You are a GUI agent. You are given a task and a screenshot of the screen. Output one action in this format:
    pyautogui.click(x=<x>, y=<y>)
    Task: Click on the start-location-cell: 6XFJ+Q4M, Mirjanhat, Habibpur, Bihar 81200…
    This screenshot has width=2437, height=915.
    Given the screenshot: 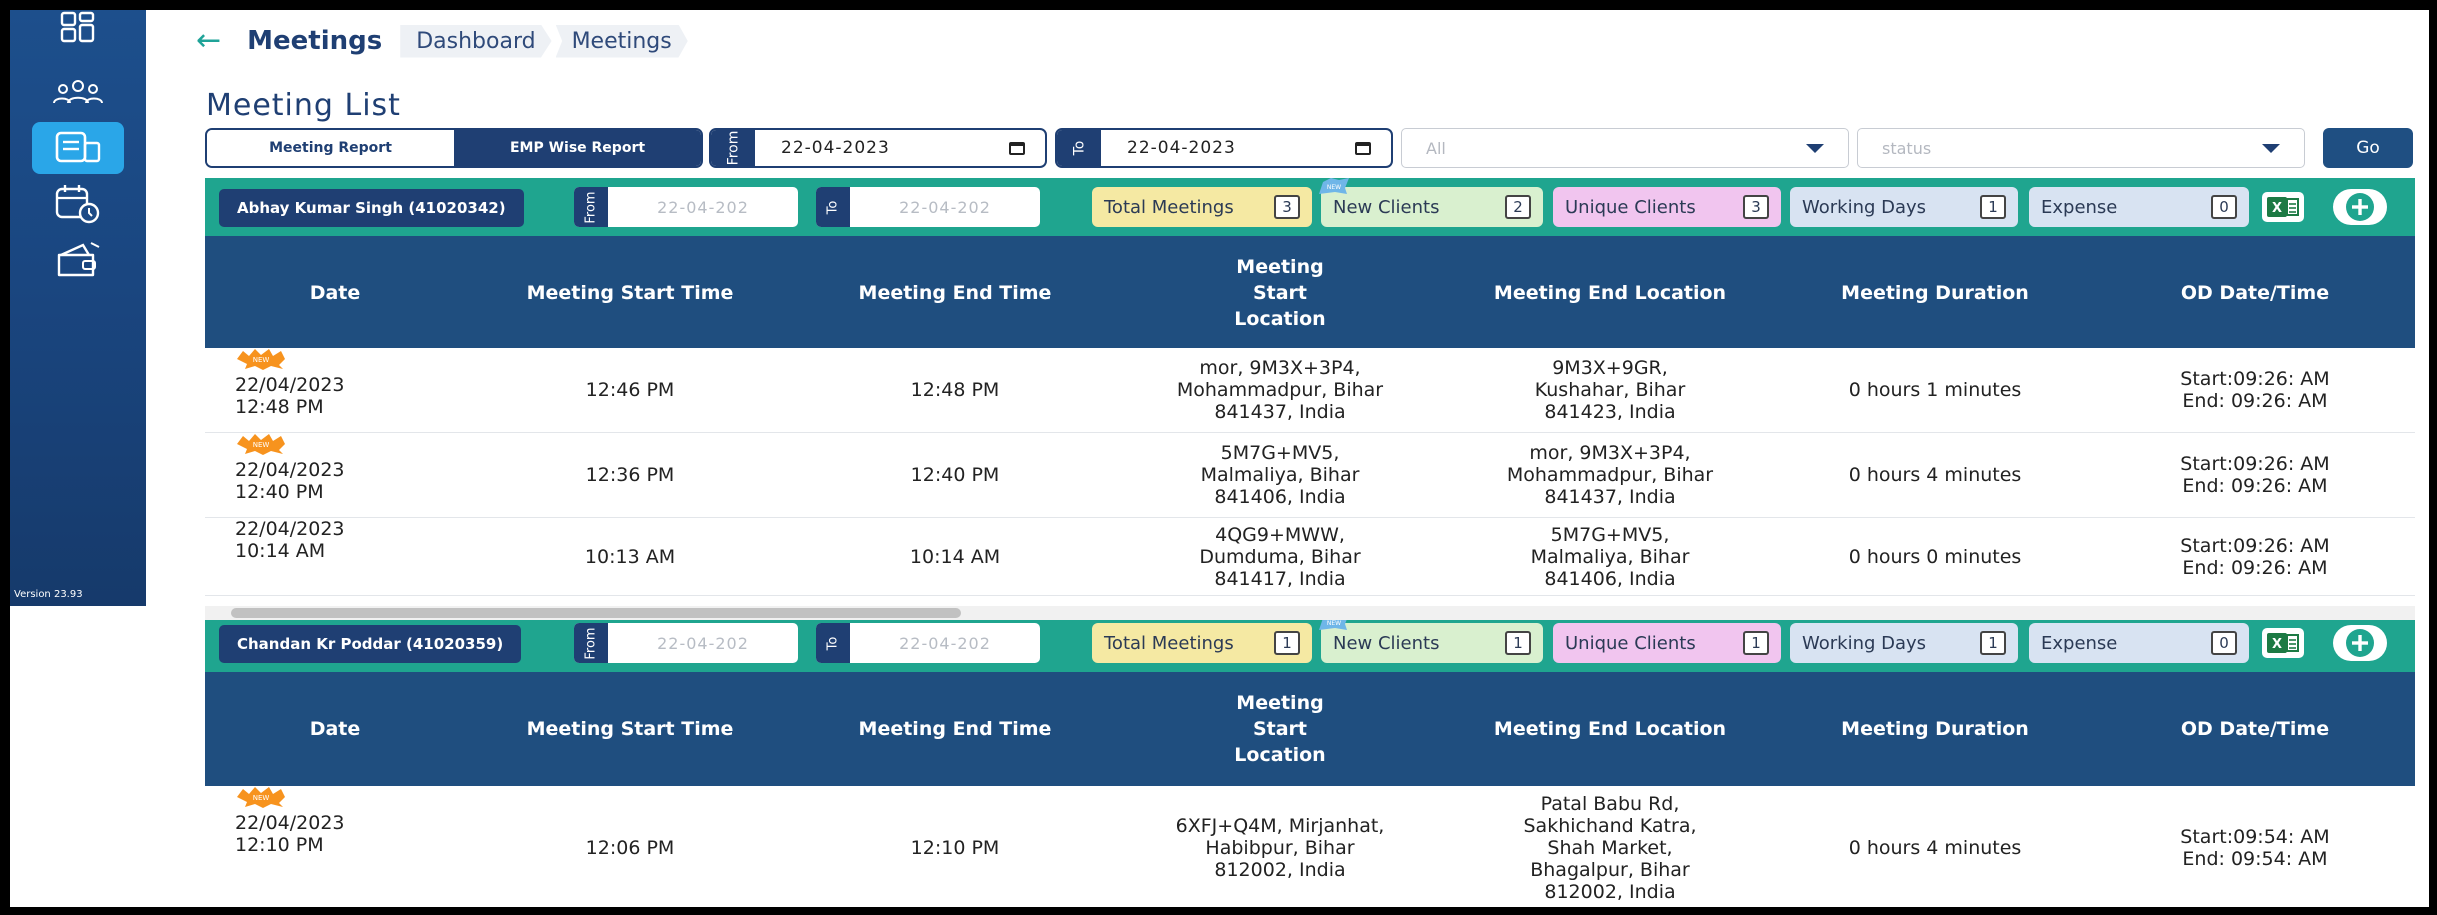 What is the action you would take?
    pyautogui.click(x=1280, y=846)
    